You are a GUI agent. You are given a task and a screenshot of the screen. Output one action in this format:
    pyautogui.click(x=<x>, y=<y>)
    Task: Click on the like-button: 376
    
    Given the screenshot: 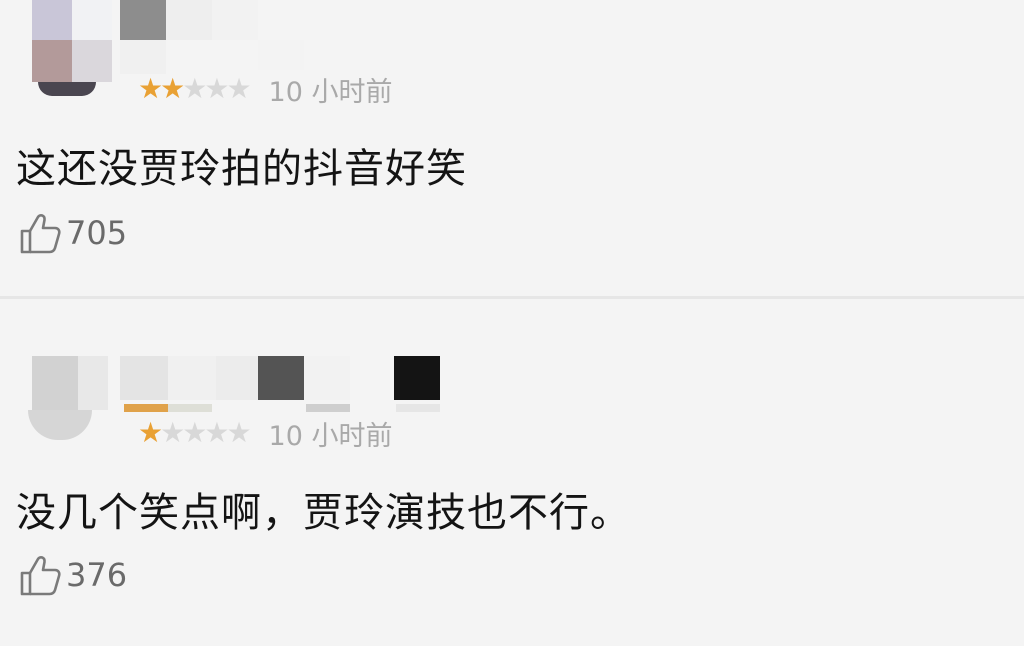 What is the action you would take?
    pyautogui.click(x=72, y=575)
    